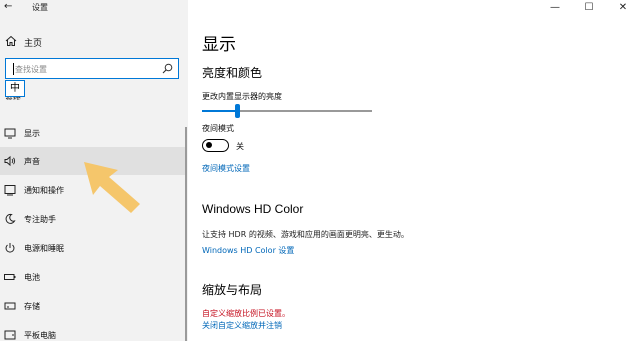  What do you see at coordinates (186, 234) in the screenshot?
I see `sidebar-scrollbar` at bounding box center [186, 234].